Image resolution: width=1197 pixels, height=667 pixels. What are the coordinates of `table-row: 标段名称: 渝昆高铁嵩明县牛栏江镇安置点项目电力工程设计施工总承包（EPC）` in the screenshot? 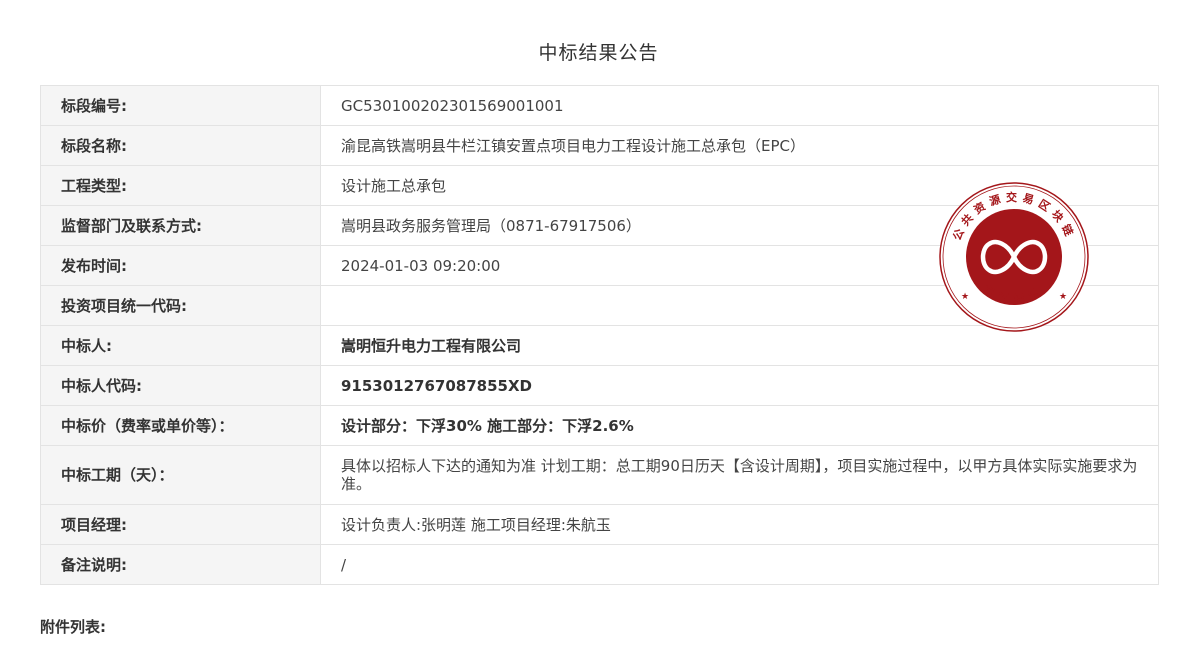 It's located at (599, 145).